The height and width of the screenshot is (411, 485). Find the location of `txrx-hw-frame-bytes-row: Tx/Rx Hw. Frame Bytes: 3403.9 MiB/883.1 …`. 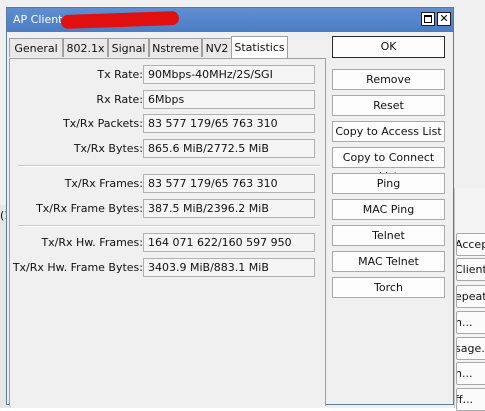

txrx-hw-frame-bytes-row: Tx/Rx Hw. Frame Bytes: 3403.9 MiB/883.1 … is located at coordinates (168, 267).